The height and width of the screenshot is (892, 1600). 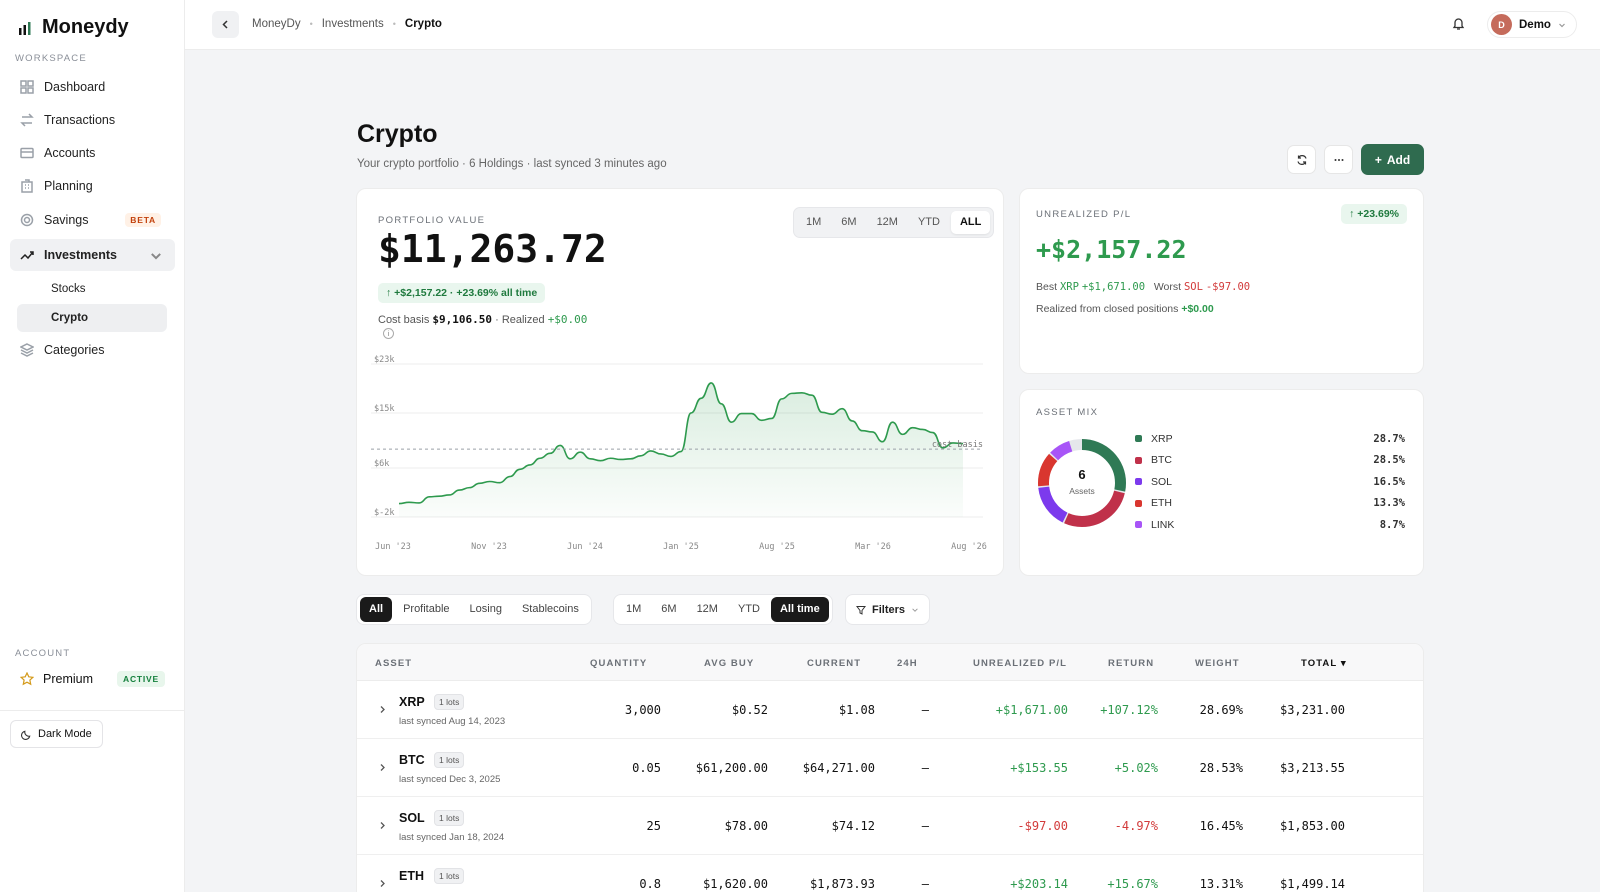 I want to click on sidebar-item-label: Categories, so click(x=74, y=350).